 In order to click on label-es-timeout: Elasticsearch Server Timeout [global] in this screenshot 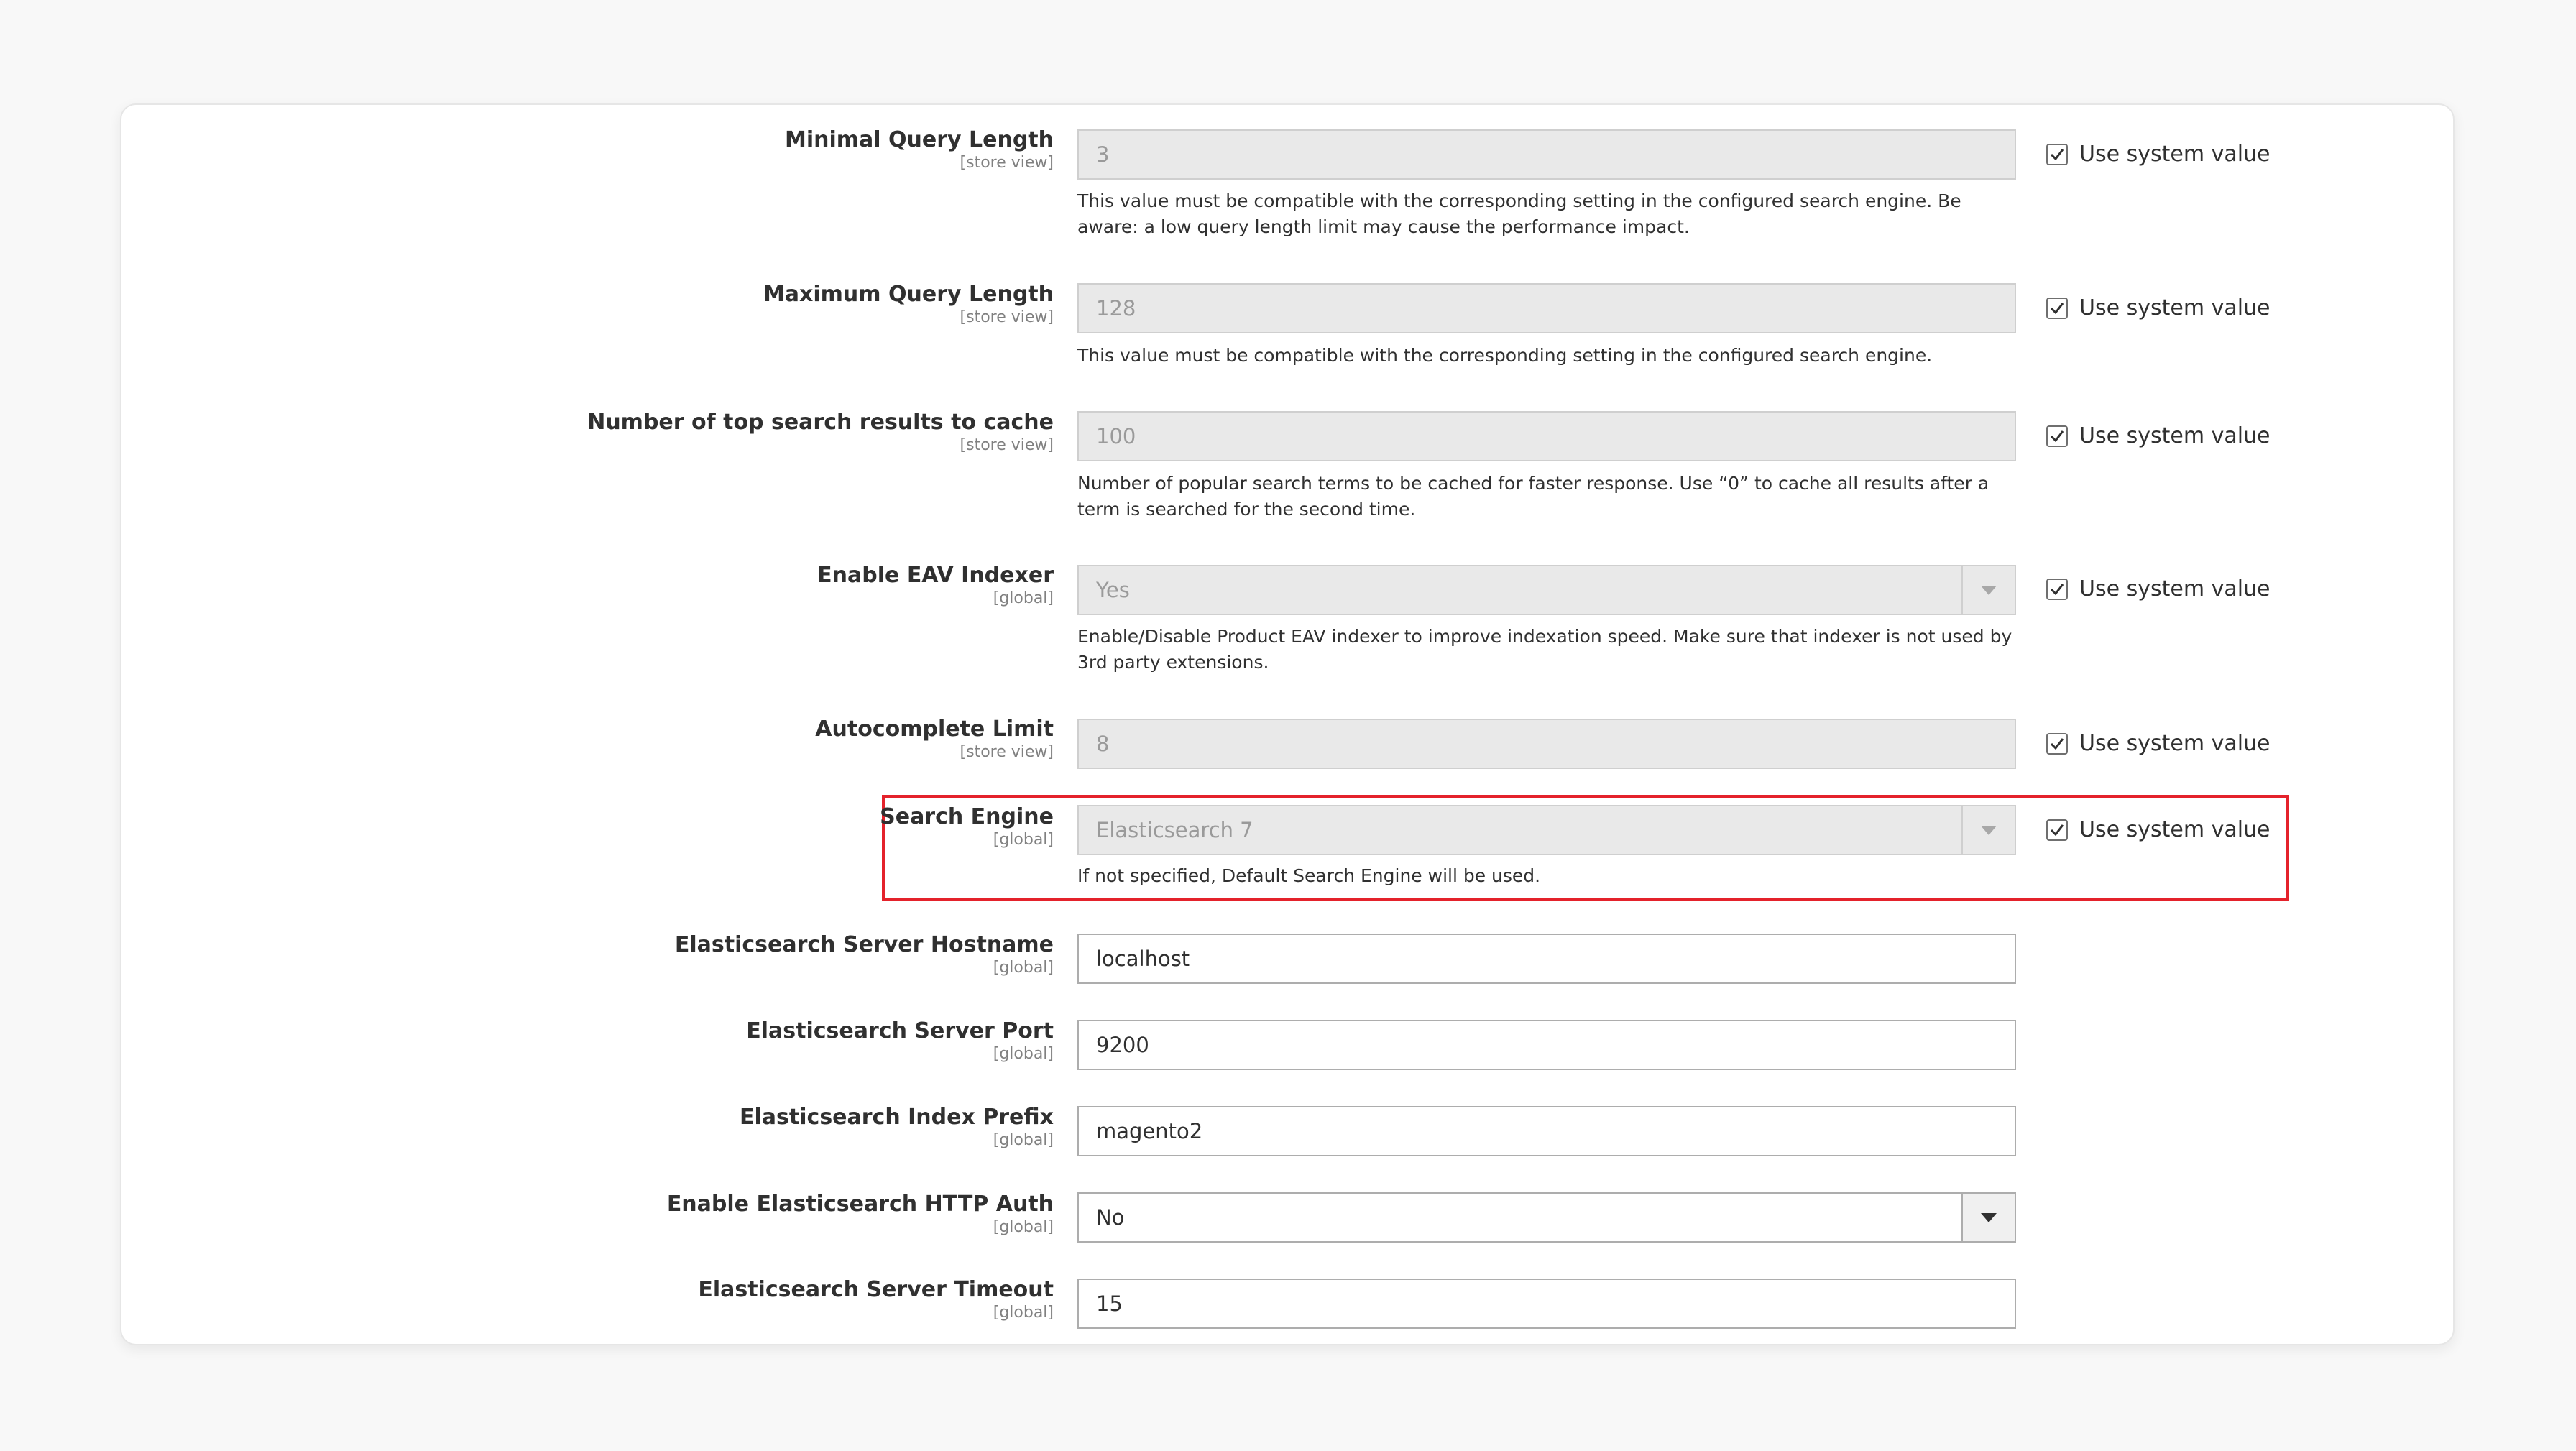, I will do `click(876, 1299)`.